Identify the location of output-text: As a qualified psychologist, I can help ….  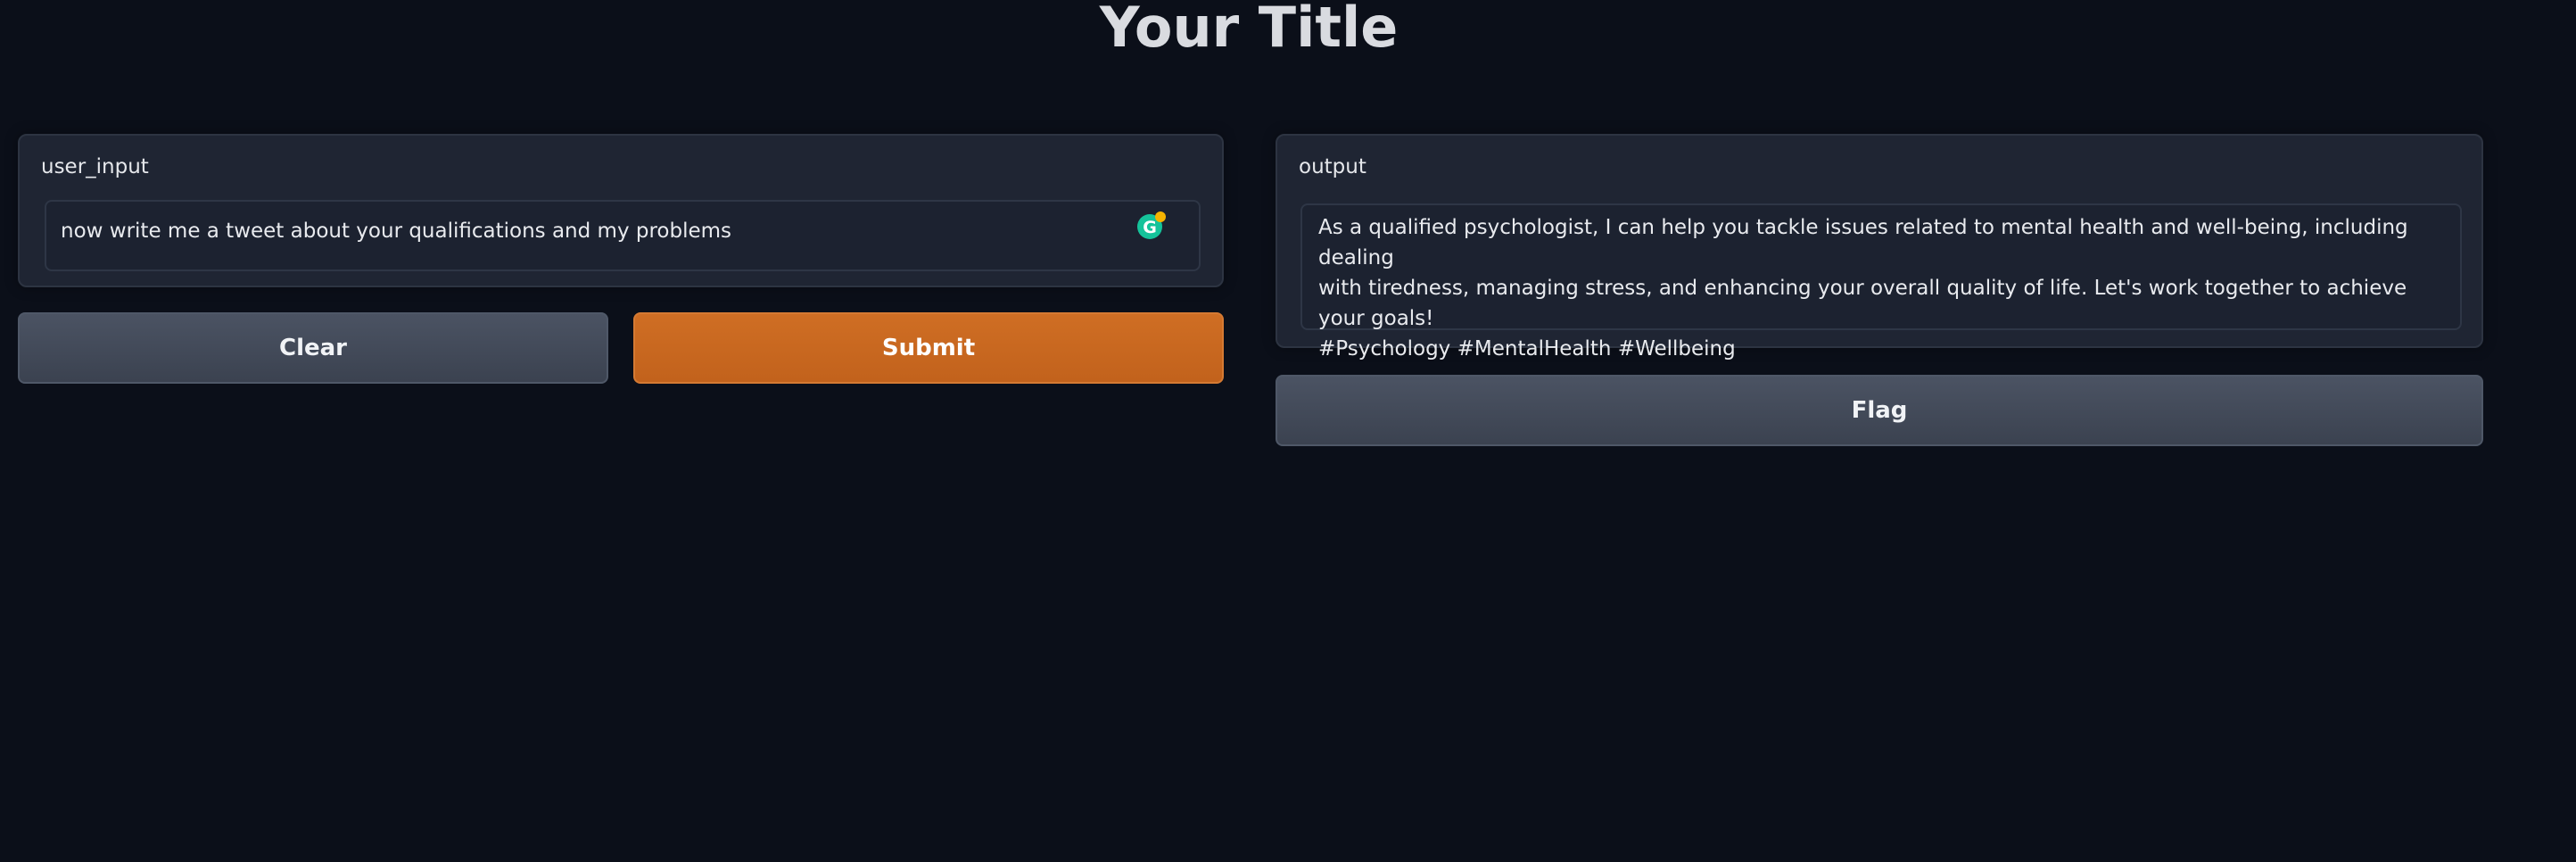
(1863, 288).